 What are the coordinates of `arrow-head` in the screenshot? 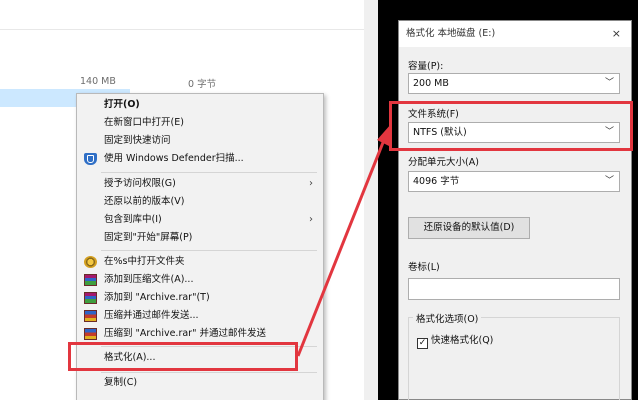 It's located at (384, 135).